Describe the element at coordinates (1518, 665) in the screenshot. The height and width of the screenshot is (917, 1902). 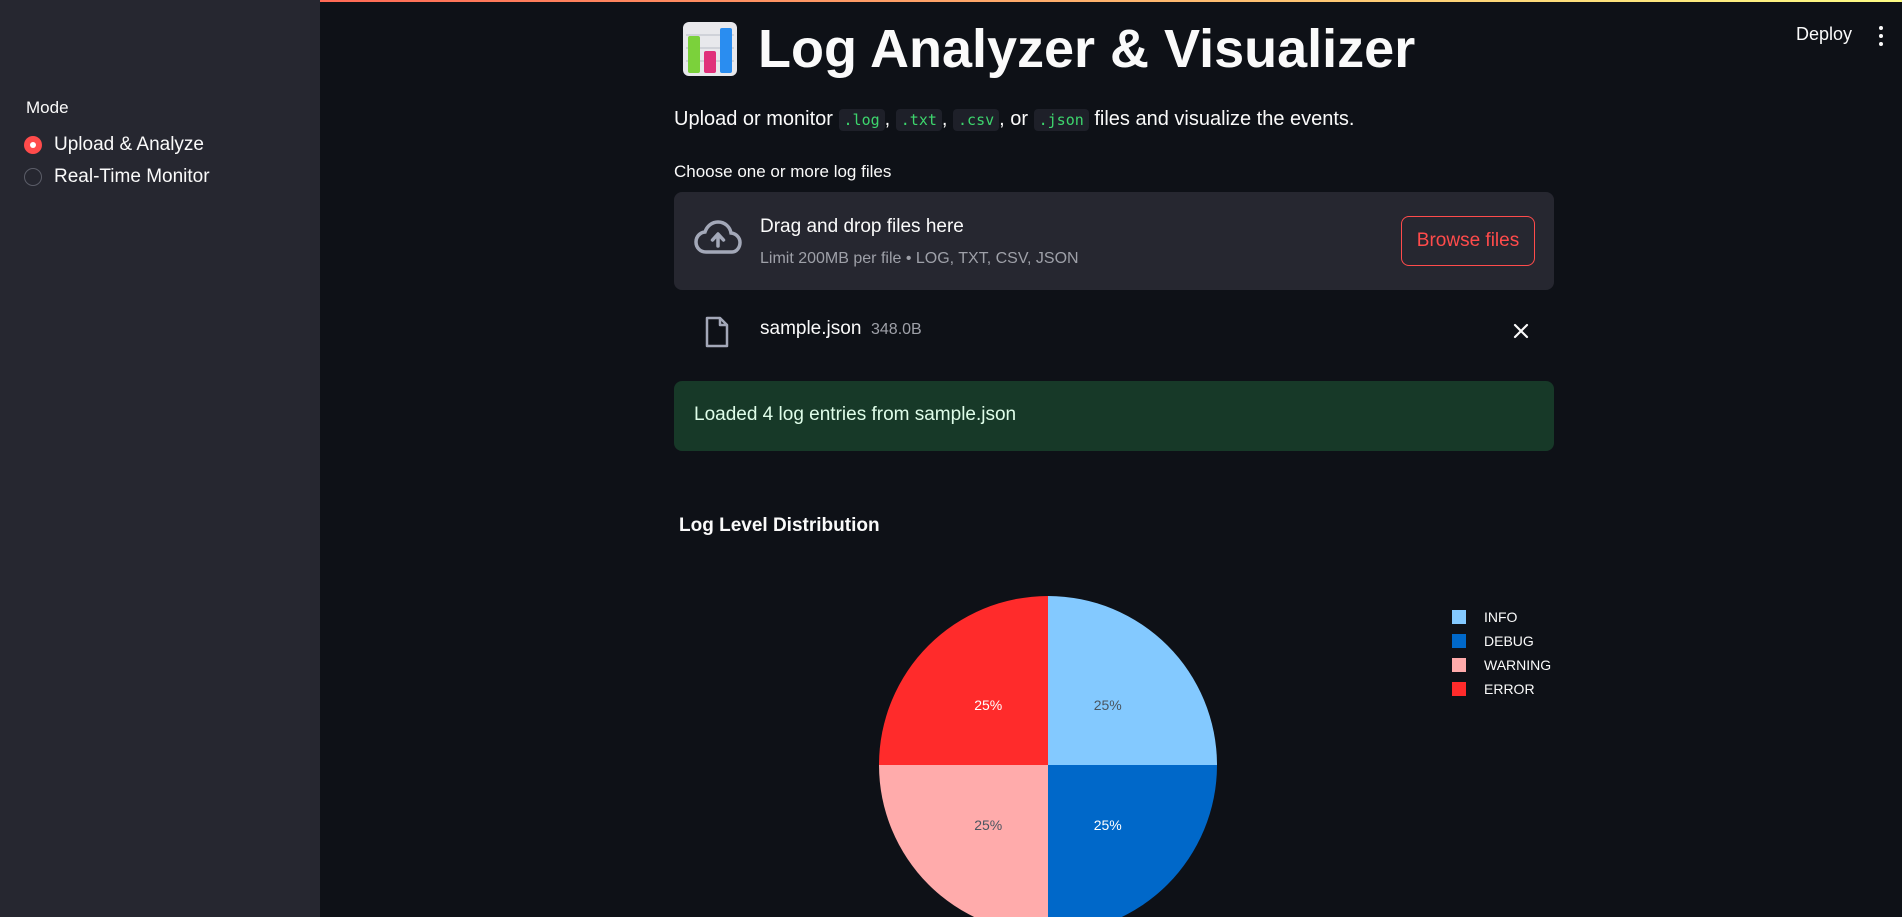
I see `legend-label: WARNING` at that location.